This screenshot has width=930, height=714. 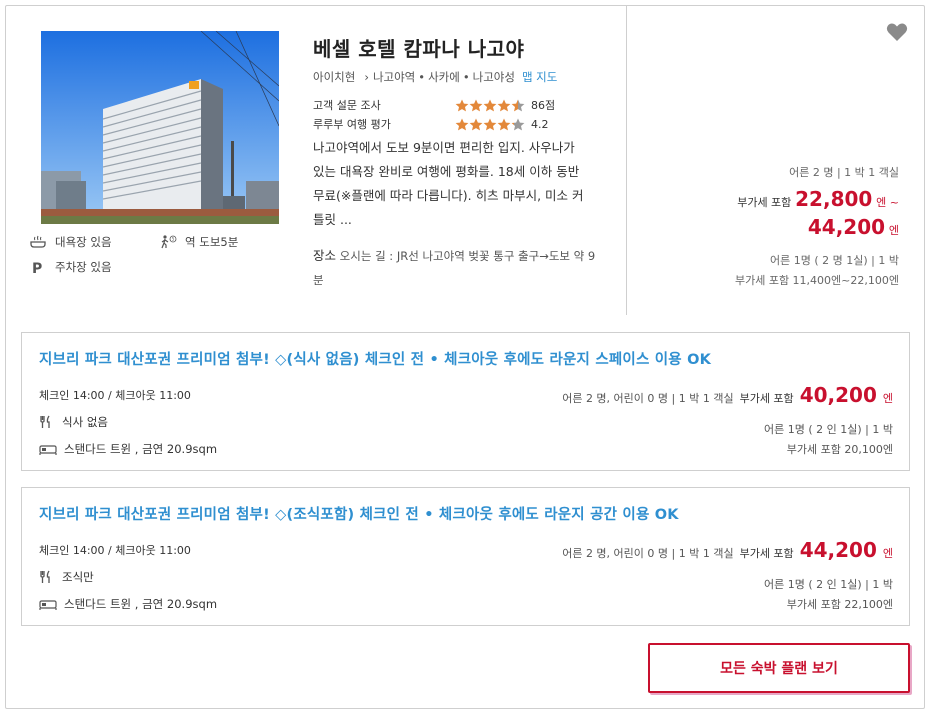 I want to click on per-person-range-text: 부가세 포함 11,400엔~22,100엔, so click(x=816, y=280).